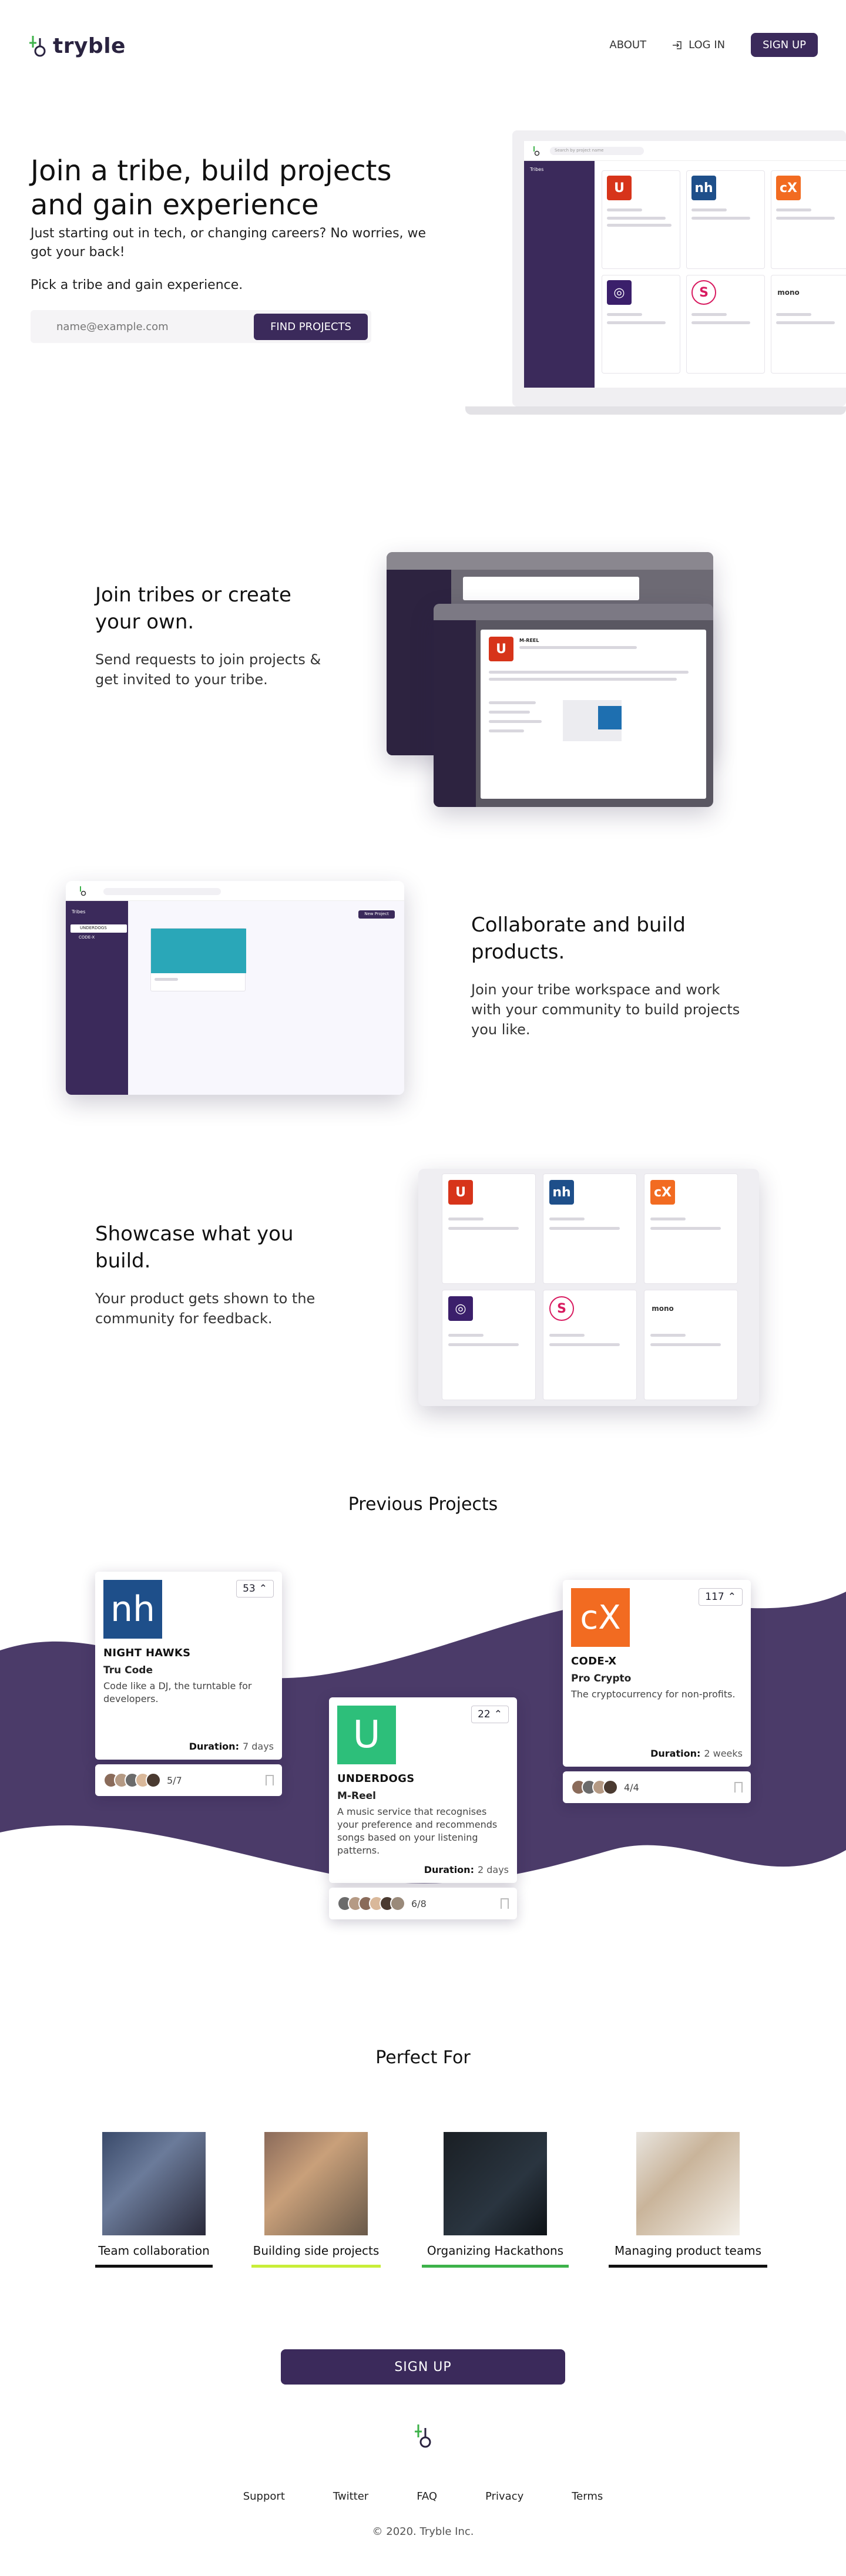 The height and width of the screenshot is (2576, 846). Describe the element at coordinates (132, 1609) in the screenshot. I see `nighthawks-logo: nh` at that location.